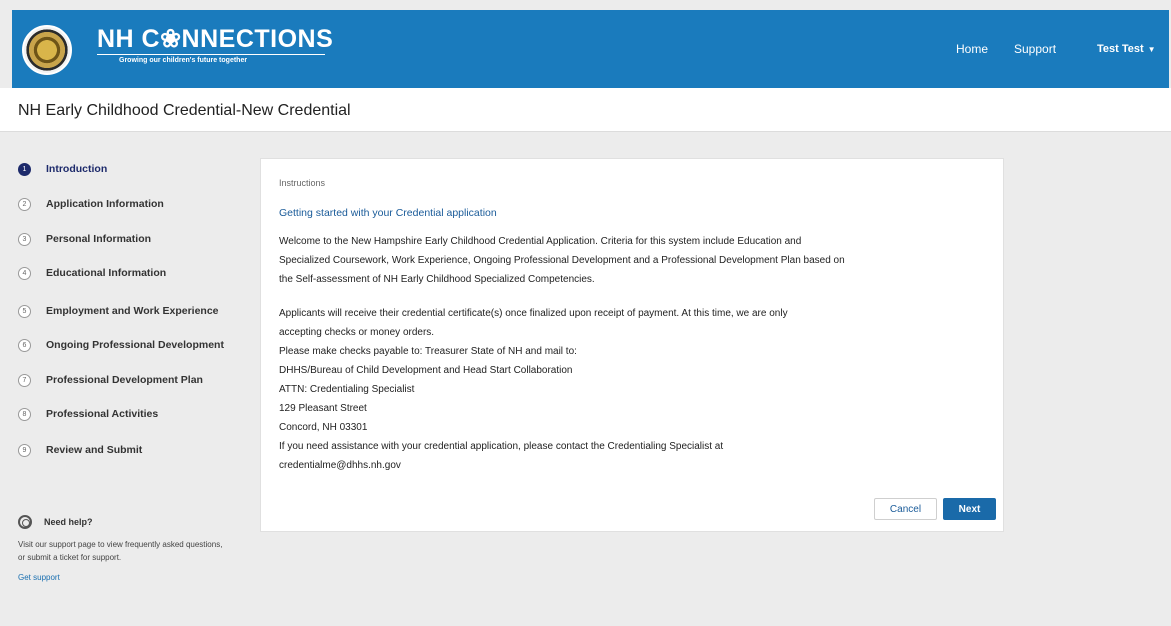 Image resolution: width=1171 pixels, height=626 pixels. Describe the element at coordinates (323, 427) in the screenshot. I see `text-line: Concord, NH 03301` at that location.